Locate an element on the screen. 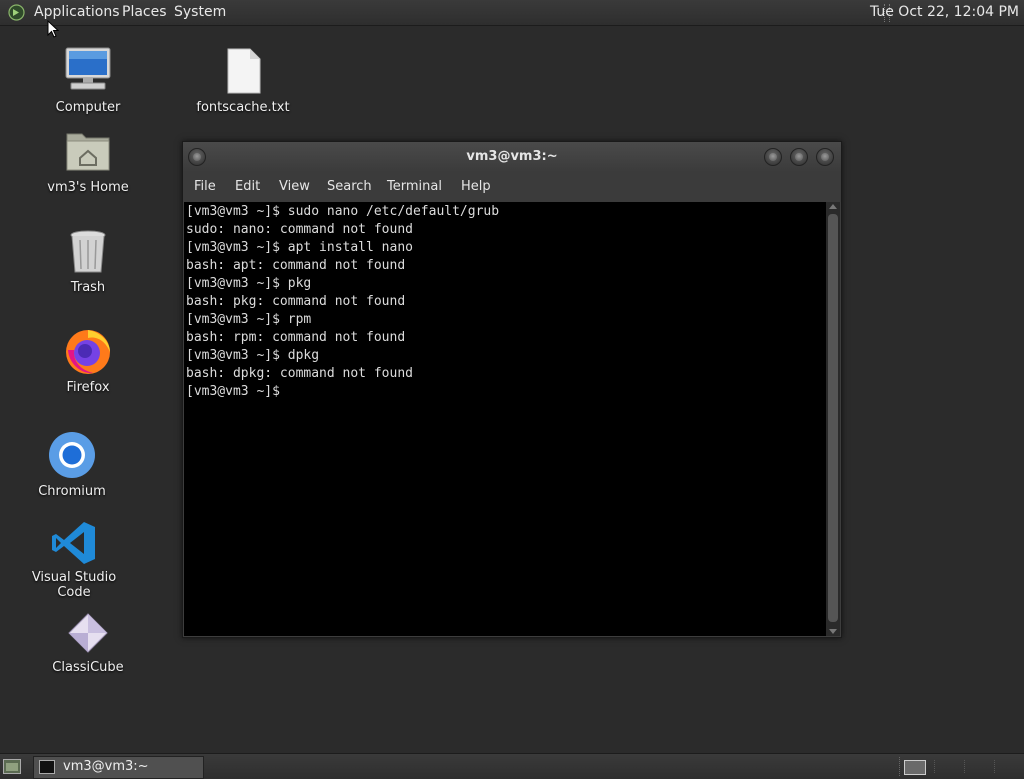 The width and height of the screenshot is (1024, 779). terminal-menubar: File Edit View Search Terminal Help is located at coordinates (512, 187).